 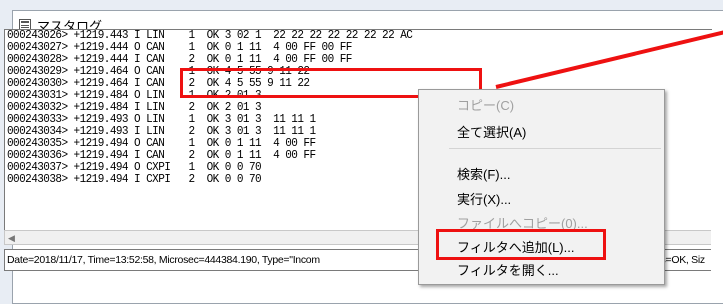 I want to click on log-line: 000243038> +1219.494 I CXPI 2 OK 0 0 70, so click(x=209, y=180).